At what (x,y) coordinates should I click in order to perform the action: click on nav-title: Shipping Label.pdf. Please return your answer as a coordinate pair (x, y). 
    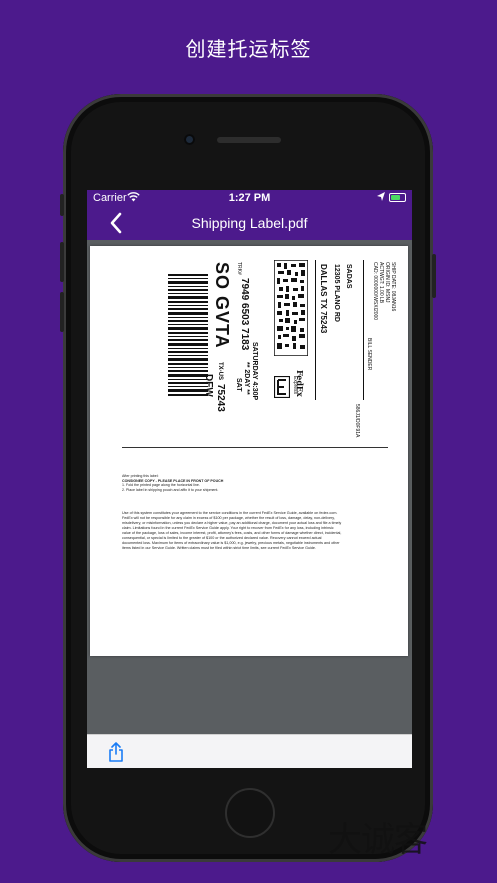
    Looking at the image, I should click on (249, 223).